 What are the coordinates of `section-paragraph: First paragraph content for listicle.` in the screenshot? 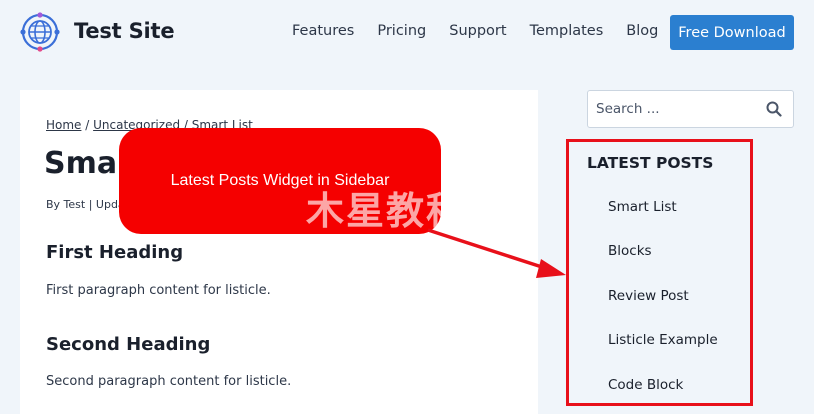 It's located at (158, 290).